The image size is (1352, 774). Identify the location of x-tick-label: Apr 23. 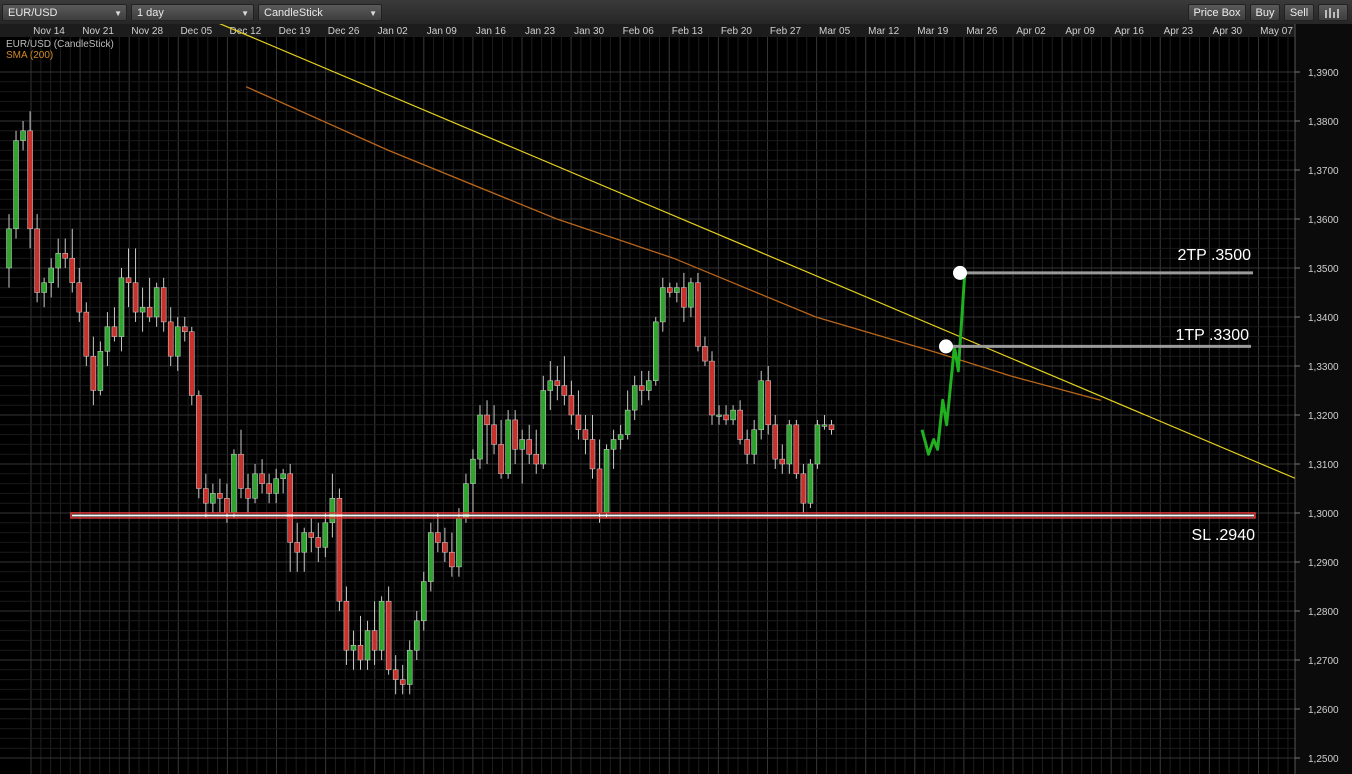
(1179, 31).